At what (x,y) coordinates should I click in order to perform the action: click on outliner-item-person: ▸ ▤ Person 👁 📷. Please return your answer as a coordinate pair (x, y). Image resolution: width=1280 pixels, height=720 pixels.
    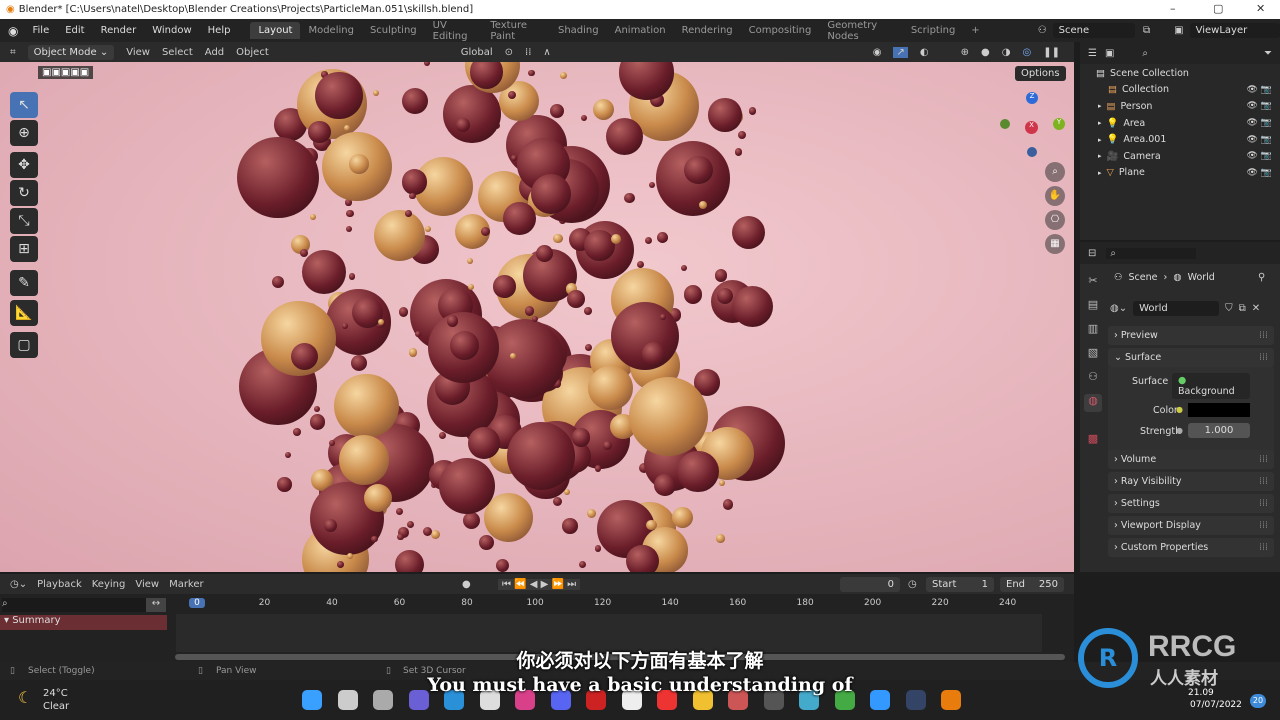
    Looking at the image, I should click on (1180, 106).